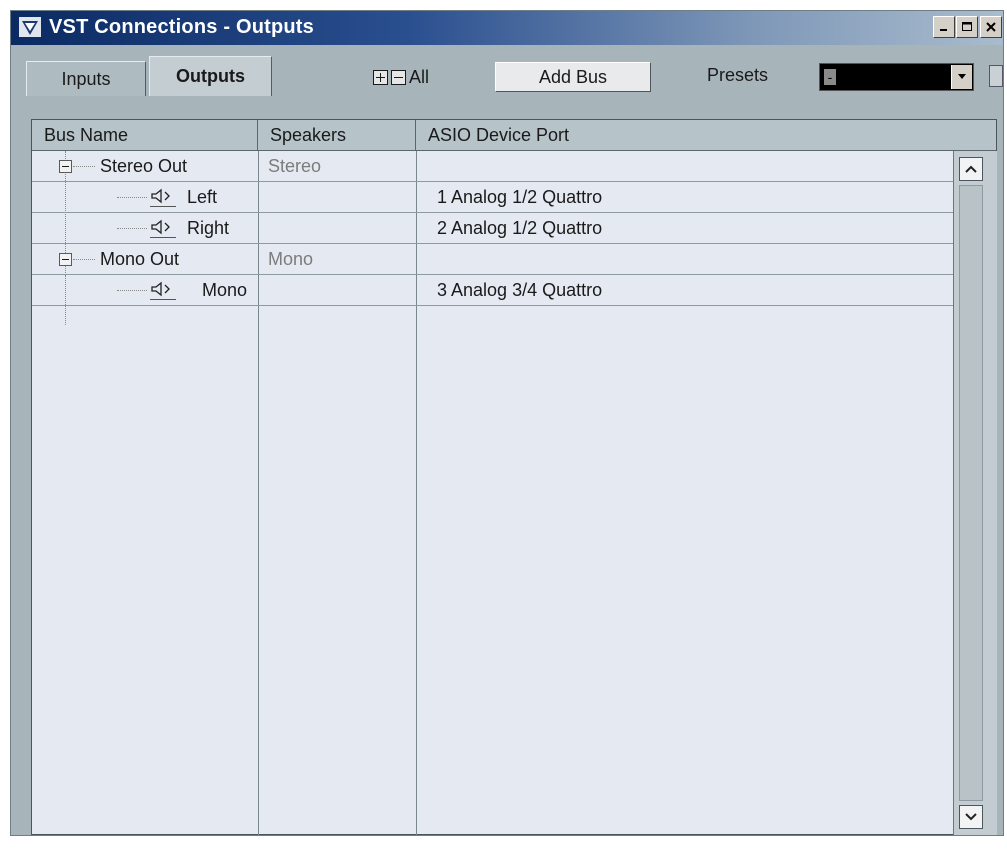 The height and width of the screenshot is (849, 1007). I want to click on presets-store-icon, so click(996, 76).